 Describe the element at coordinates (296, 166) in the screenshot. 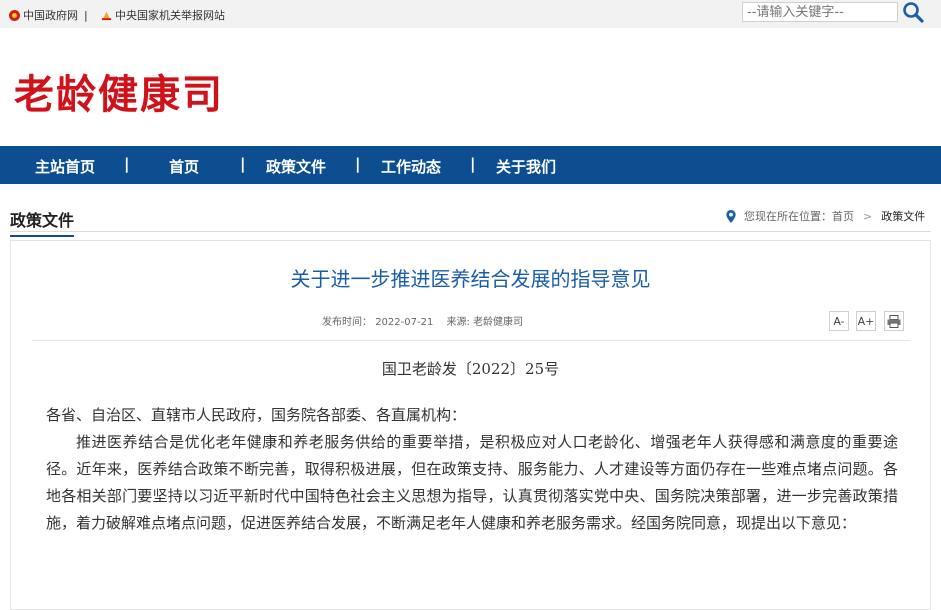

I see `nav-item-policy: 政策文件` at that location.